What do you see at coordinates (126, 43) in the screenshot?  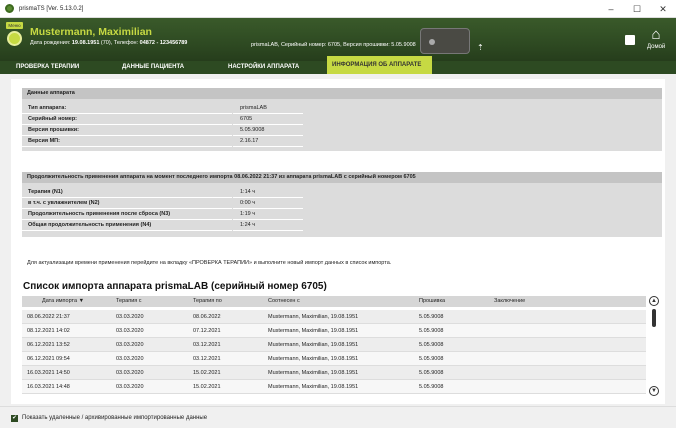 I see `phone-label: Телефон:` at bounding box center [126, 43].